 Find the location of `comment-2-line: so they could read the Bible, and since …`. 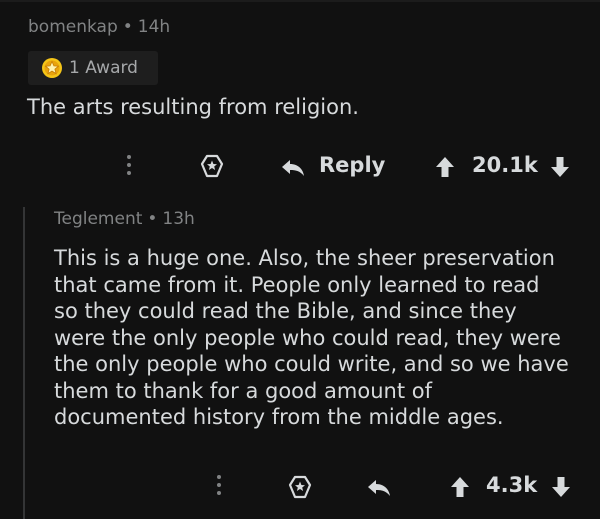

comment-2-line: so they could read the Bible, and since … is located at coordinates (285, 311).